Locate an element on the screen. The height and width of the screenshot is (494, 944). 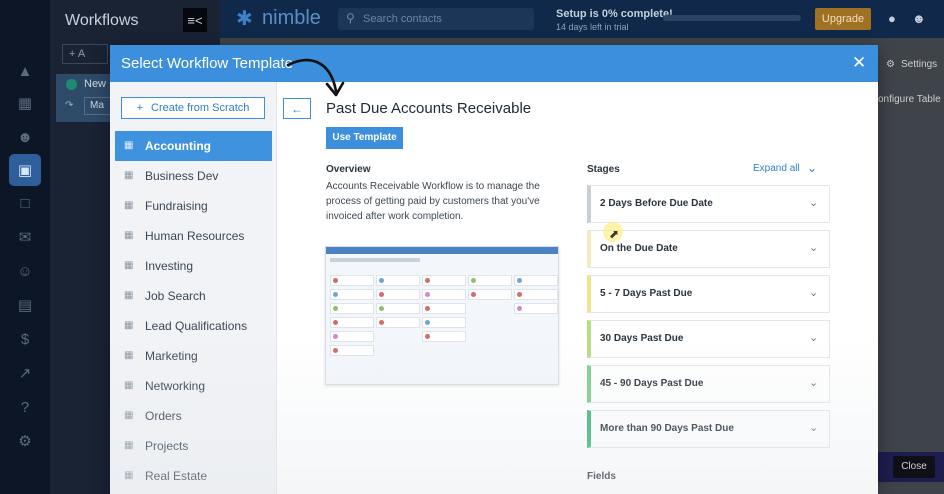
collapse-panel-button: ≡< is located at coordinates (195, 20).